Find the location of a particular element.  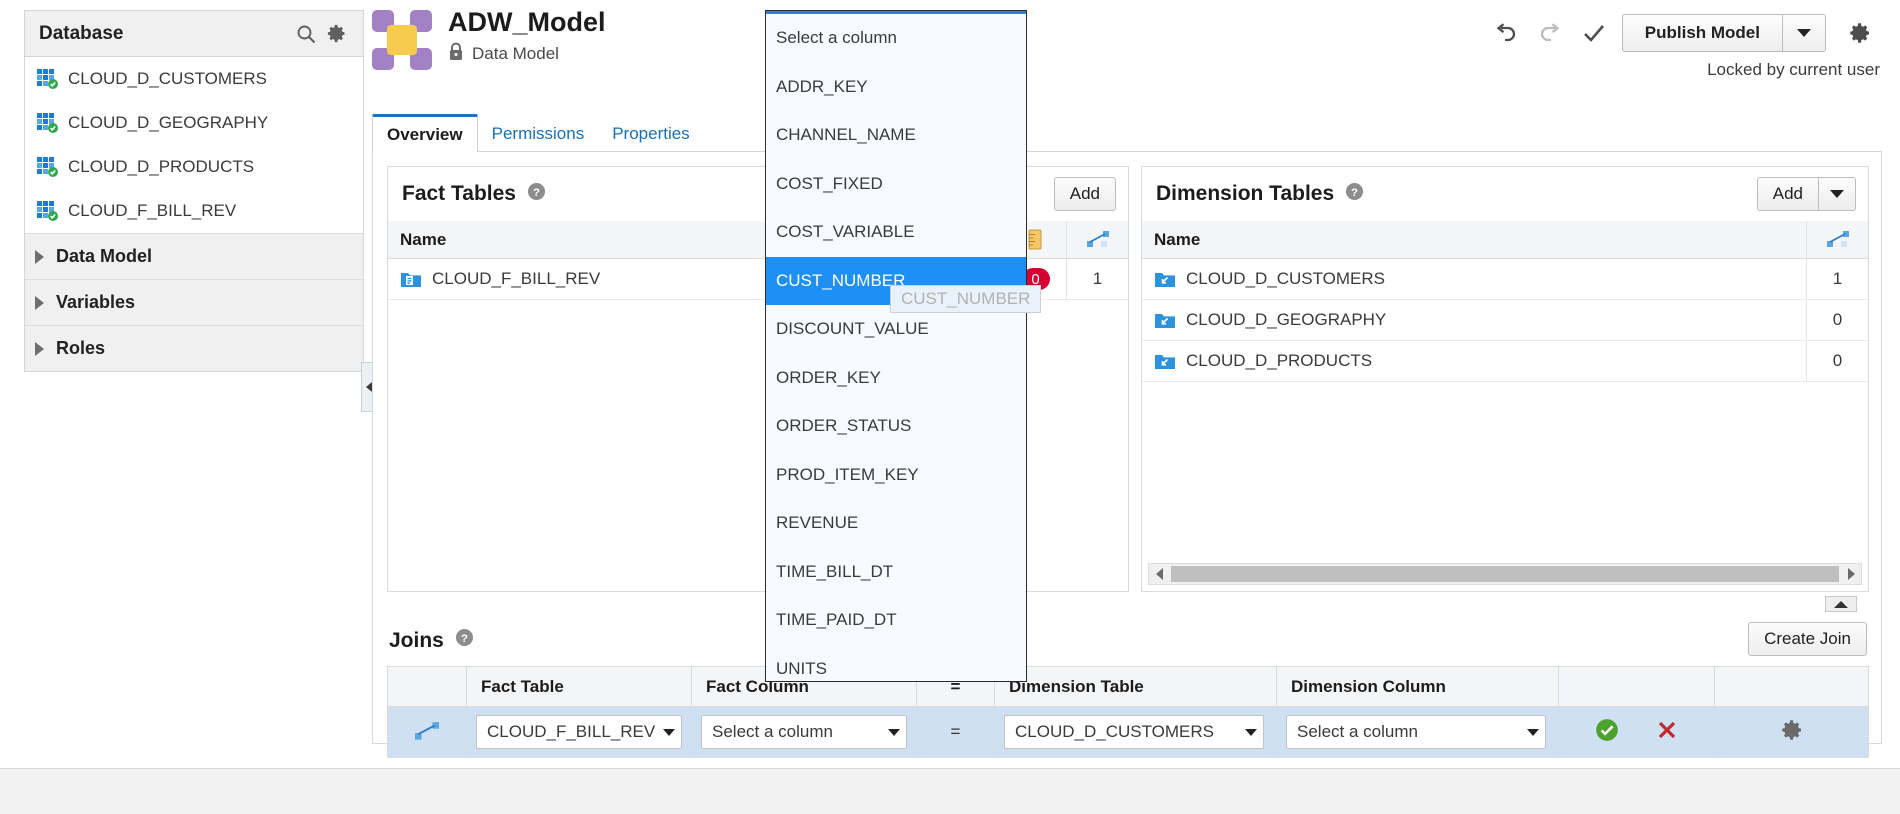

dropdown-item: REVENUE is located at coordinates (896, 523).